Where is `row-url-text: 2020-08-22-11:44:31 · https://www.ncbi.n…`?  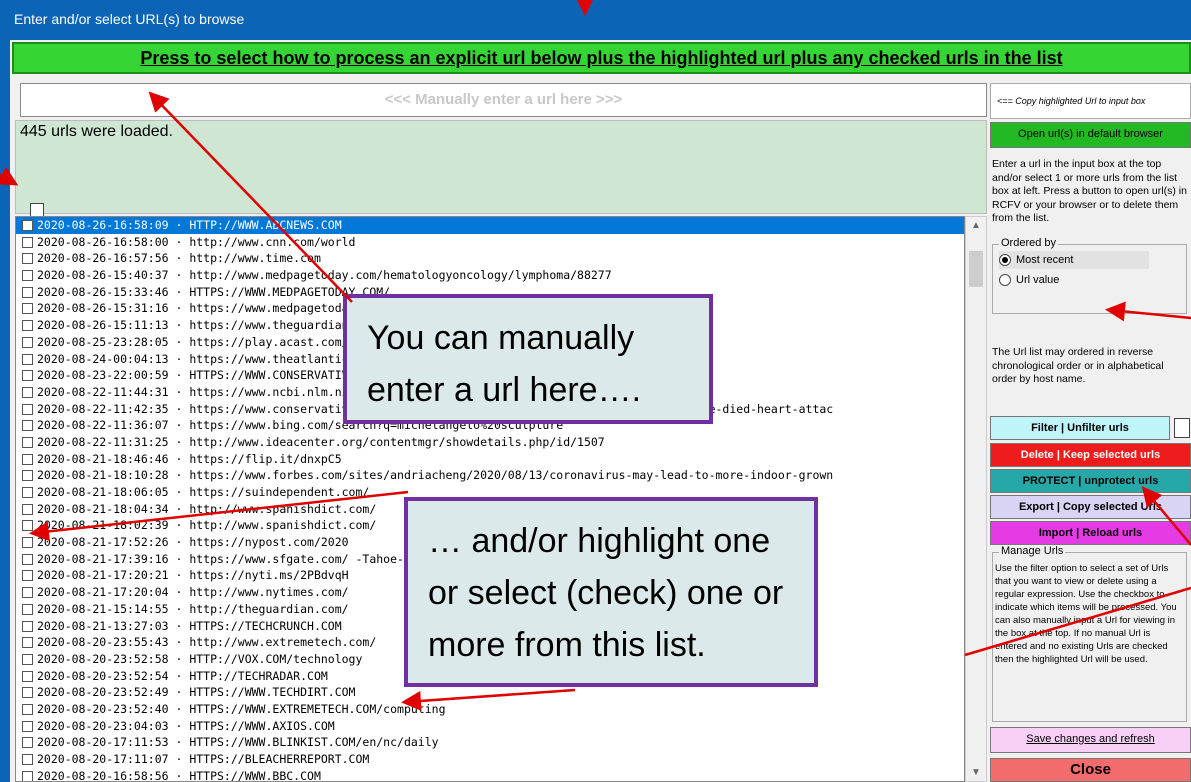
row-url-text: 2020-08-22-11:44:31 · https://www.ncbi.n… is located at coordinates (214, 391).